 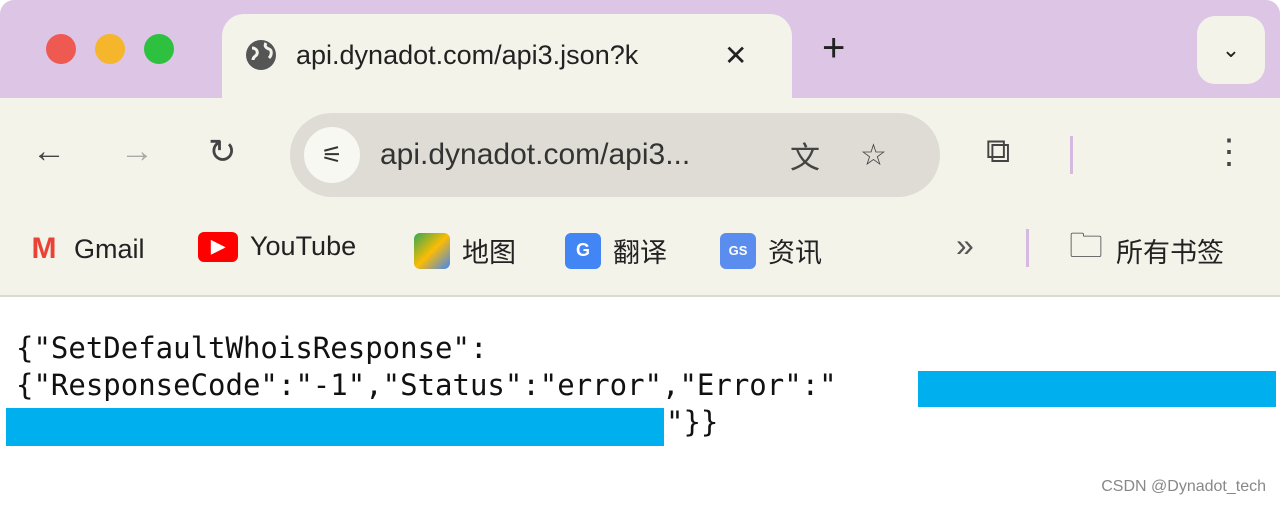 What do you see at coordinates (432, 250) in the screenshot?
I see `maps-icon` at bounding box center [432, 250].